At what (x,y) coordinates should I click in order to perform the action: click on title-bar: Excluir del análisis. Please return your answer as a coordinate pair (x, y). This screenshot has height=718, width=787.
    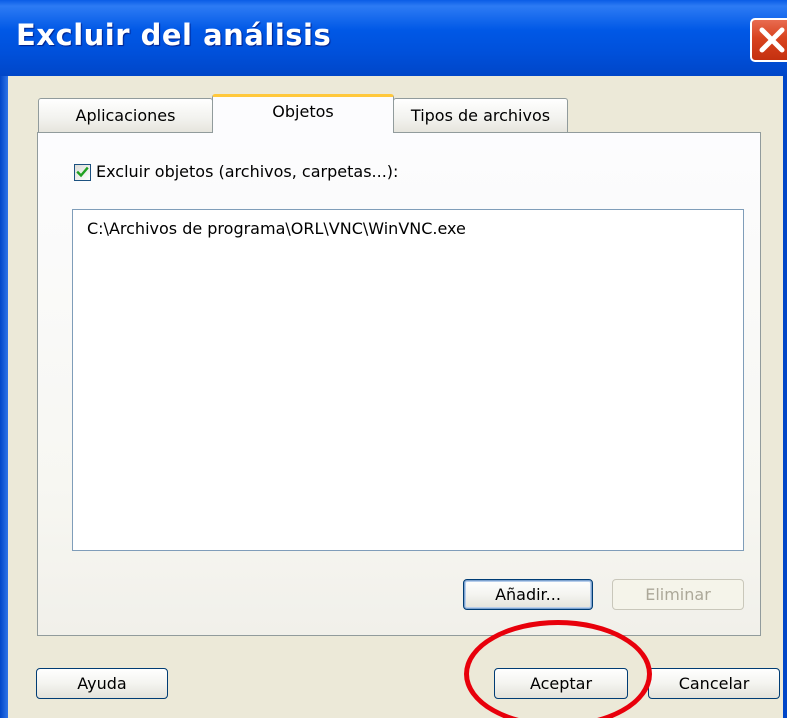
    Looking at the image, I should click on (393, 38).